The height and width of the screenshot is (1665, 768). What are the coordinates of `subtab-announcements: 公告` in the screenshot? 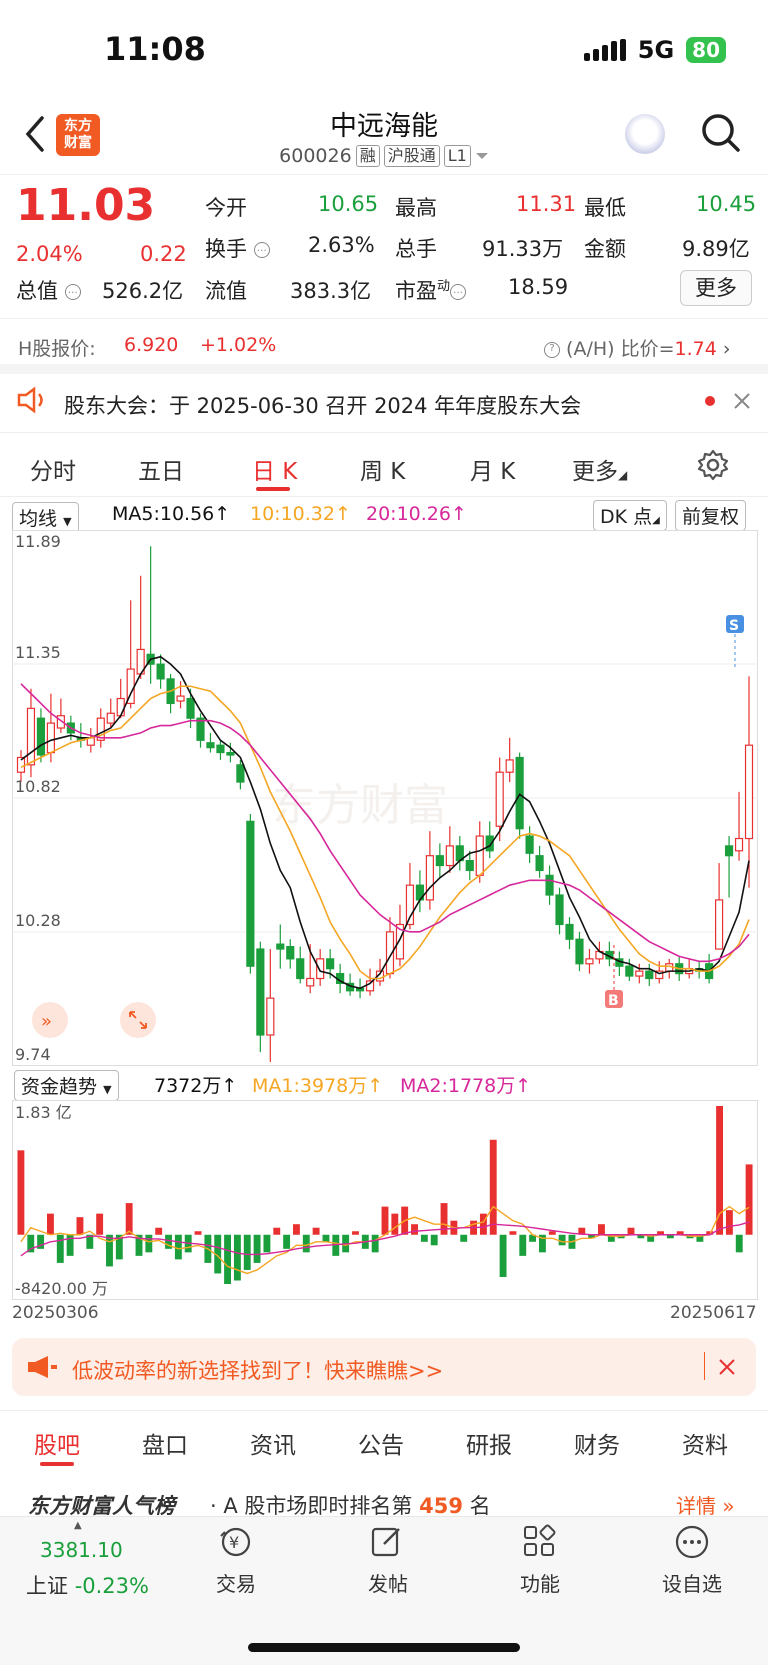 It's located at (381, 1443).